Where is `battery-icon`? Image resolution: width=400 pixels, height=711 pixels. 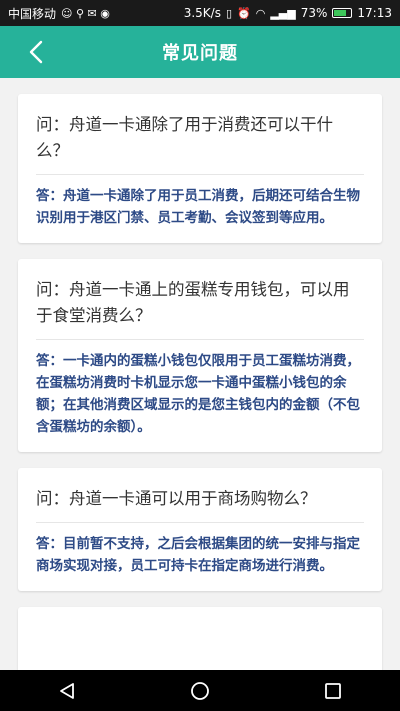
battery-icon is located at coordinates (342, 13).